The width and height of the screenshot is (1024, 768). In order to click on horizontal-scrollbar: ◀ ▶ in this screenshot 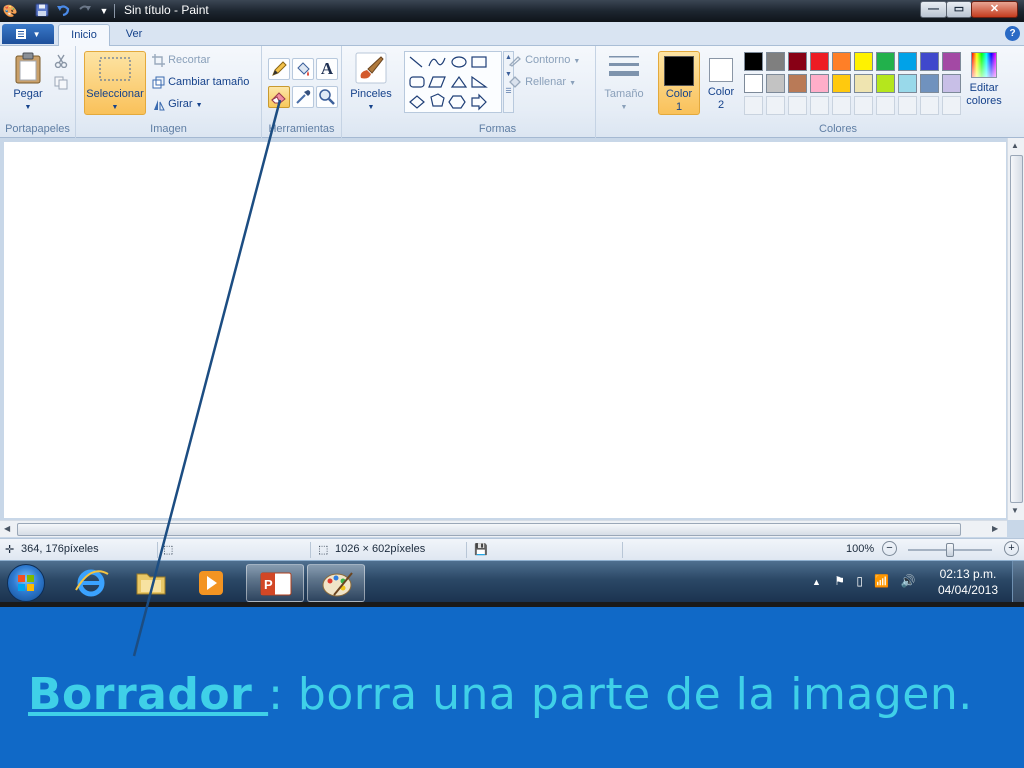, I will do `click(503, 528)`.